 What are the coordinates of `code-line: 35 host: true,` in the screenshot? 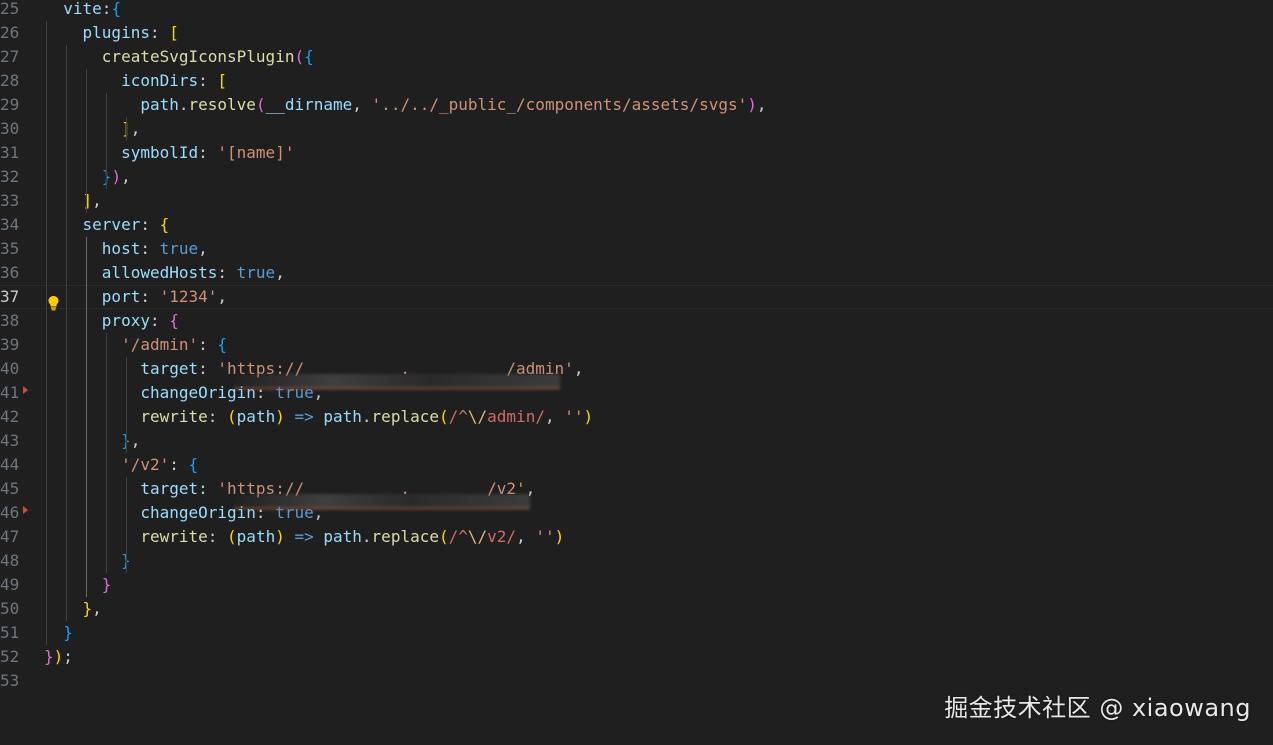 It's located at (636, 249).